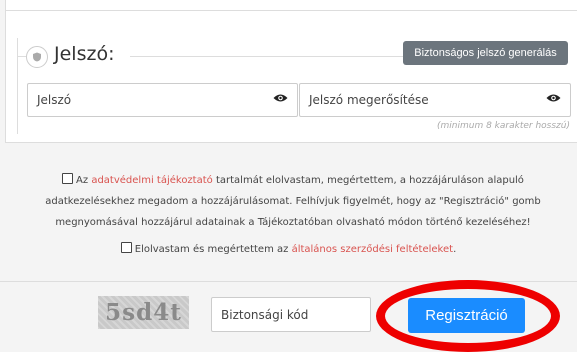 The width and height of the screenshot is (577, 352). Describe the element at coordinates (503, 126) in the screenshot. I see `password-length-hint: (minimum 8 karakter hosszú)` at that location.